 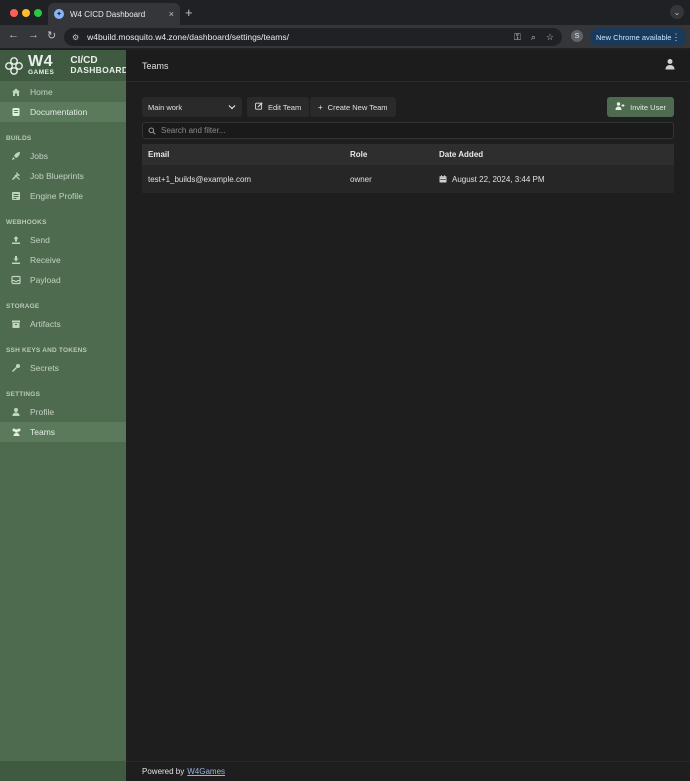 I want to click on minimize-window-button, so click(x=26, y=13).